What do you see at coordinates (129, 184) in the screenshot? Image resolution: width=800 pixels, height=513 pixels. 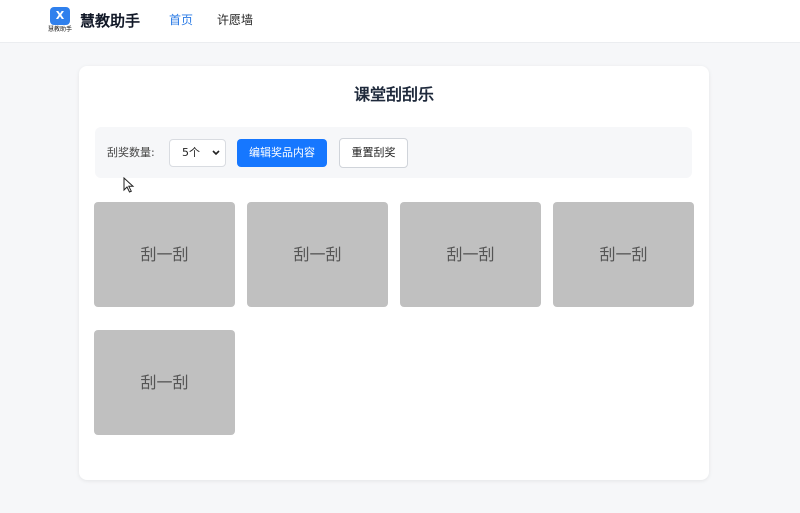 I see `mouse-pointer-icon` at bounding box center [129, 184].